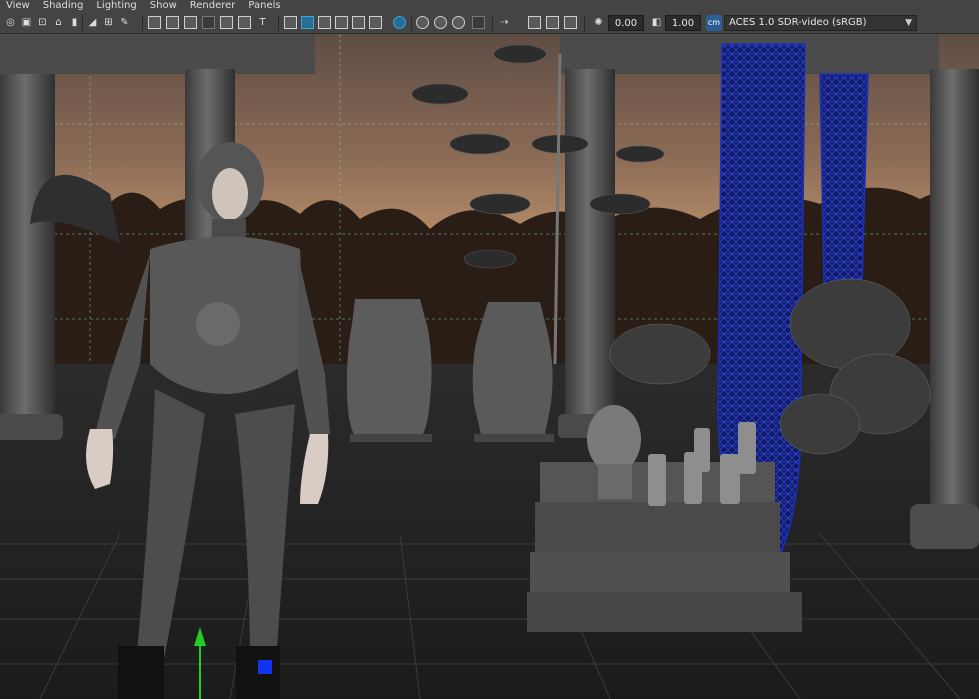  I want to click on shadows-icon, so click(375, 22).